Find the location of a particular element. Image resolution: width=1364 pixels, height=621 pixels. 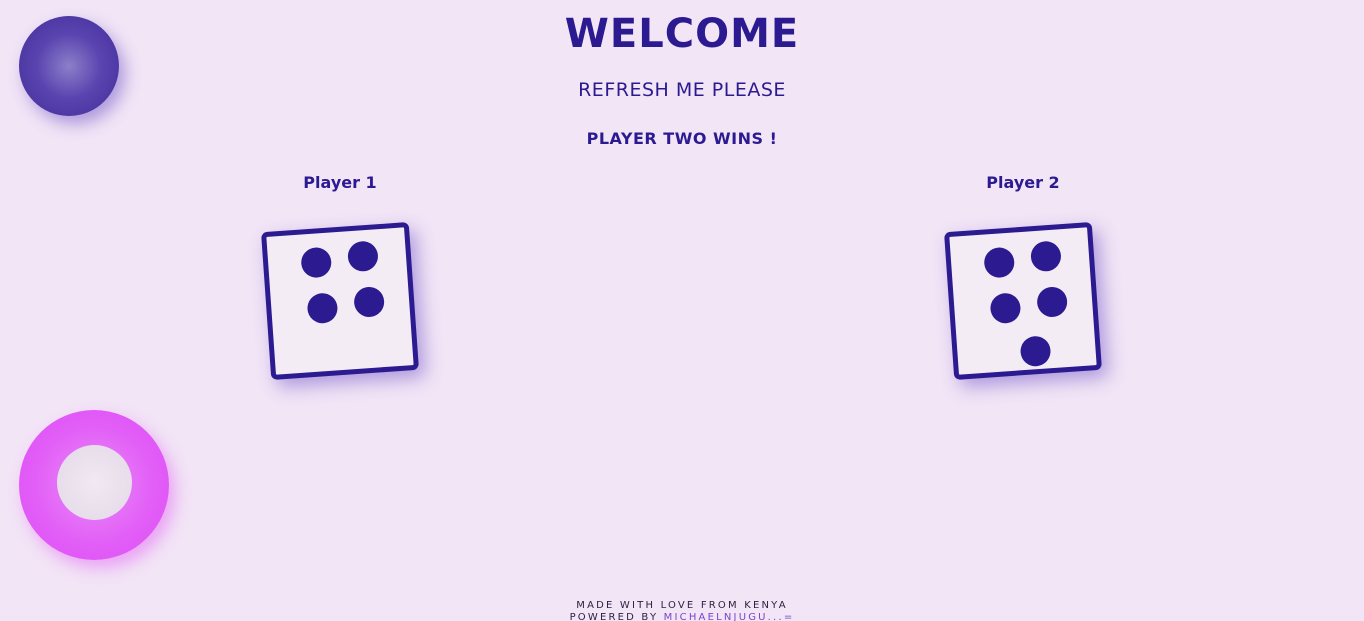

author-link: MICHAELNJUGU...= is located at coordinates (729, 616).